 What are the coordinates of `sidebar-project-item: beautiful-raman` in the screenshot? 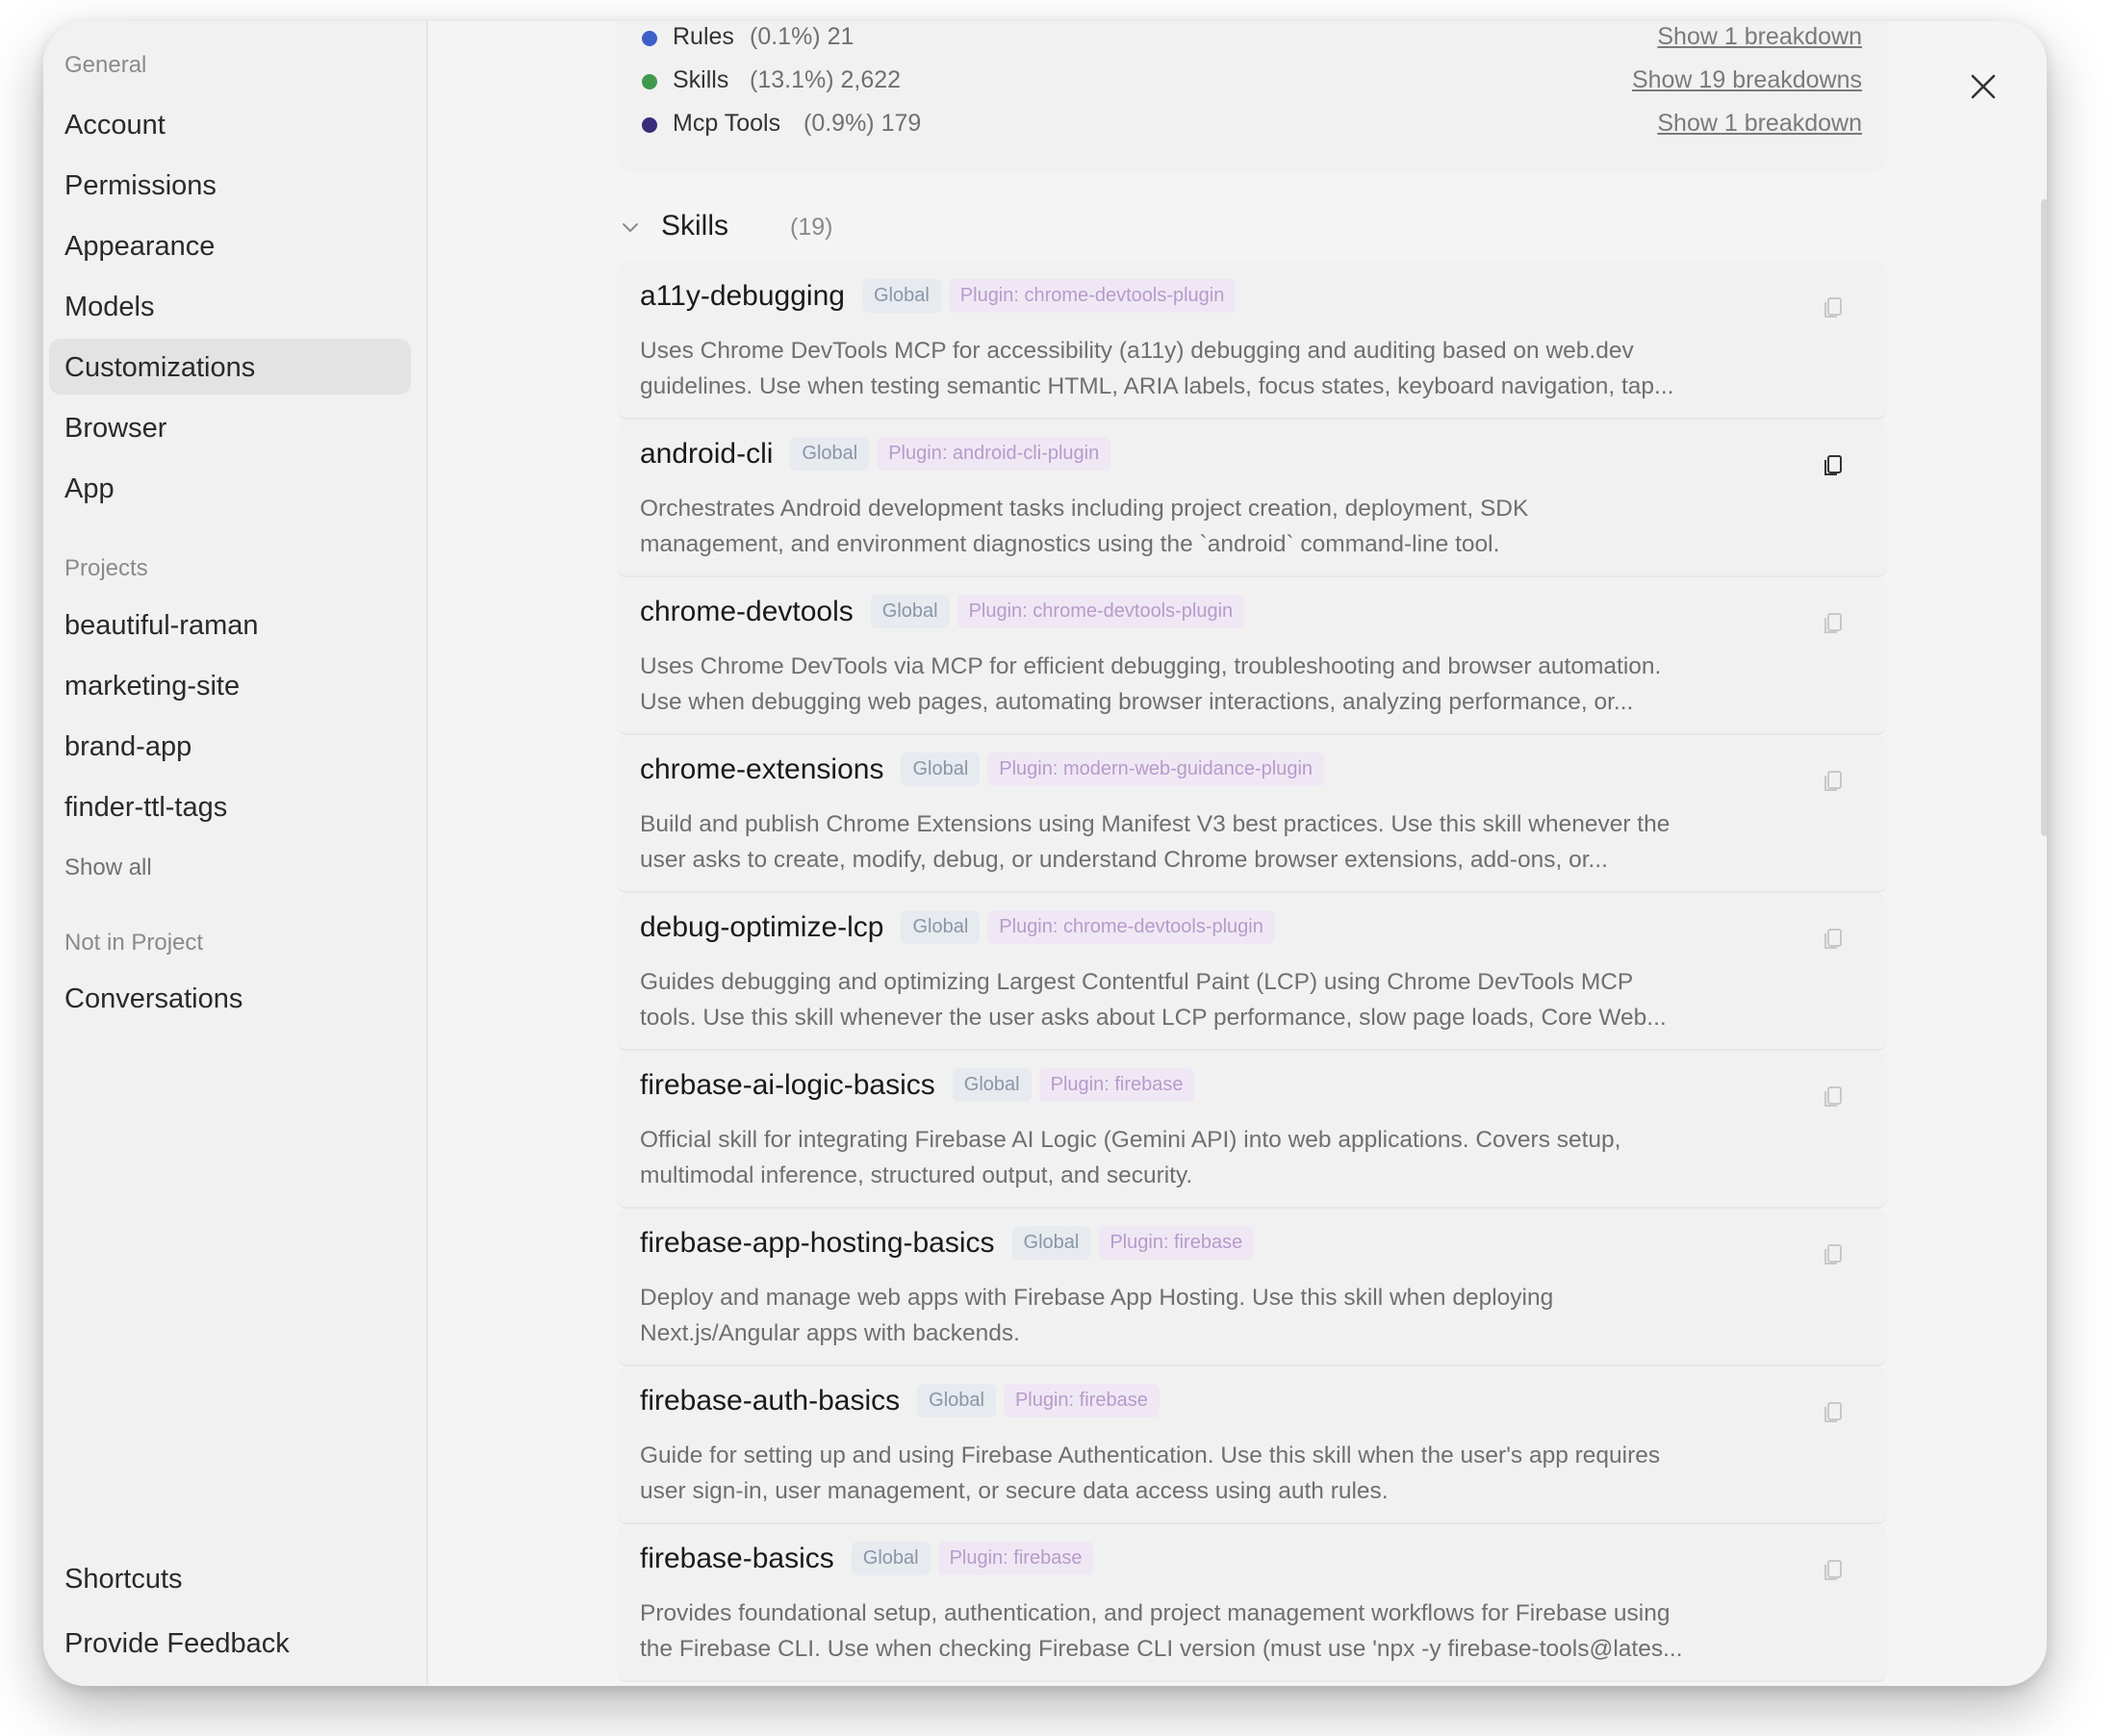 It's located at (161, 626).